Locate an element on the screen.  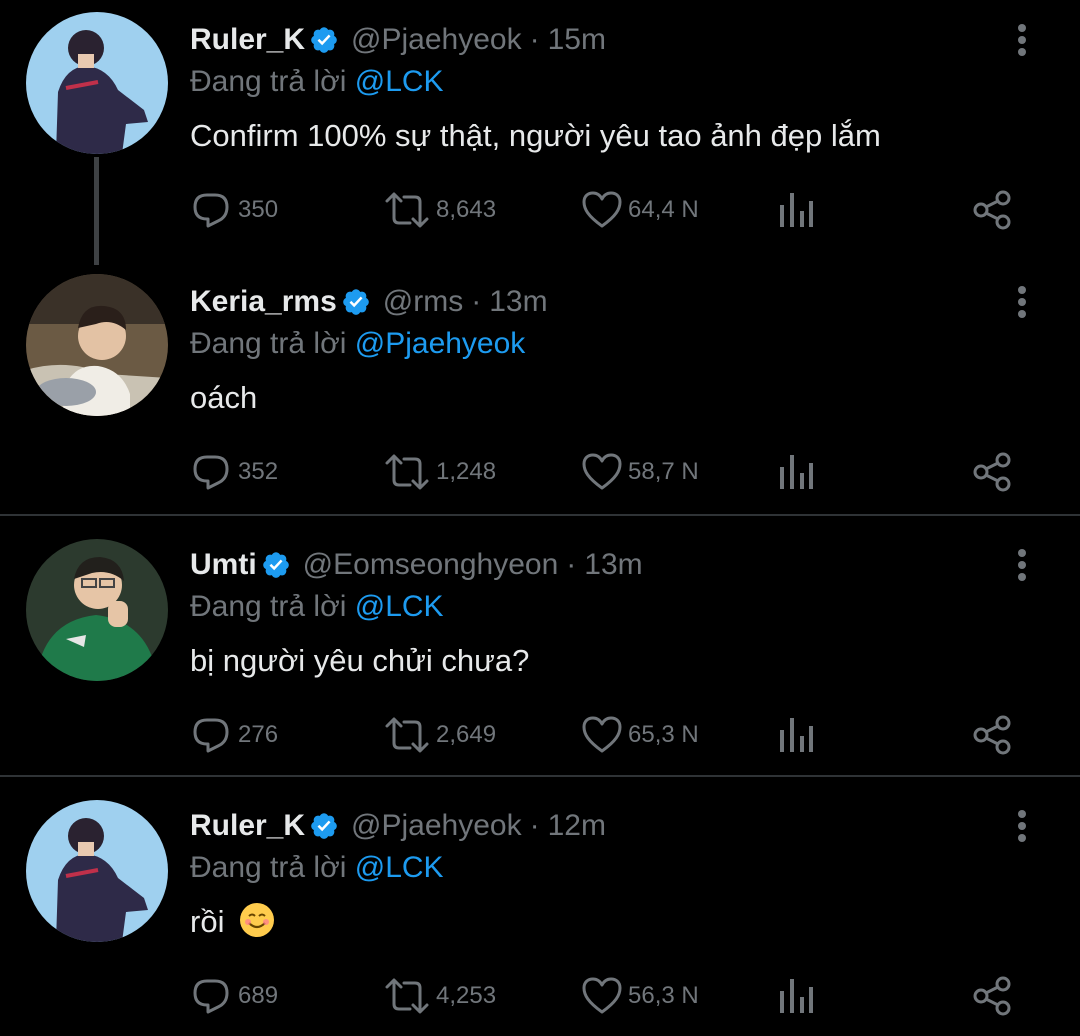
timestamp: 12m is located at coordinates (577, 826).